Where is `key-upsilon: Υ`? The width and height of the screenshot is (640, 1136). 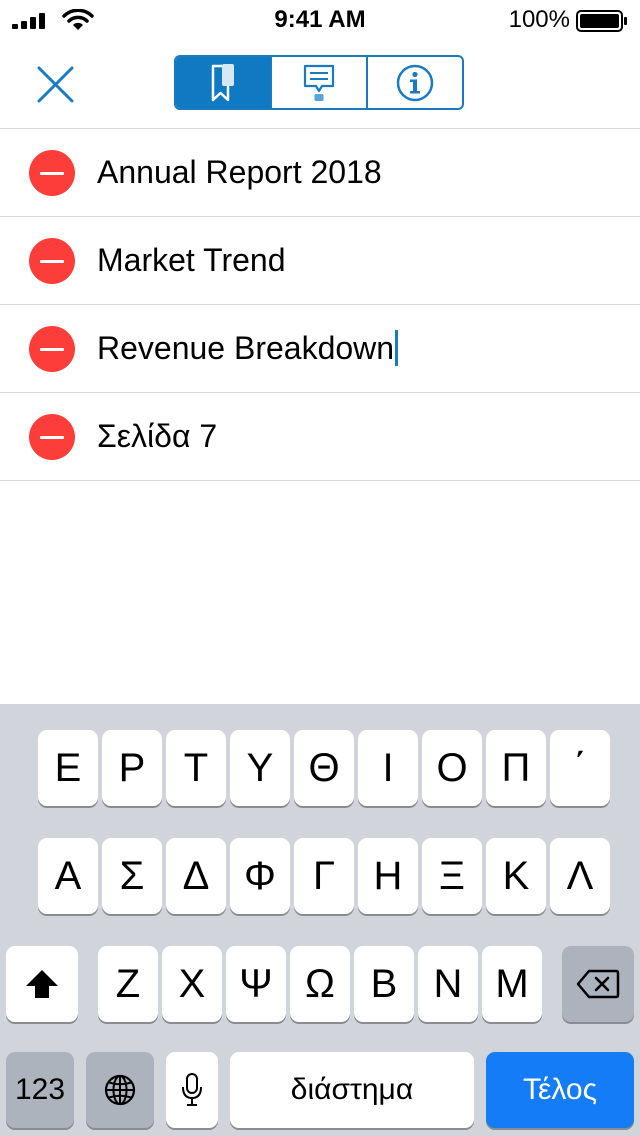
key-upsilon: Υ is located at coordinates (260, 768).